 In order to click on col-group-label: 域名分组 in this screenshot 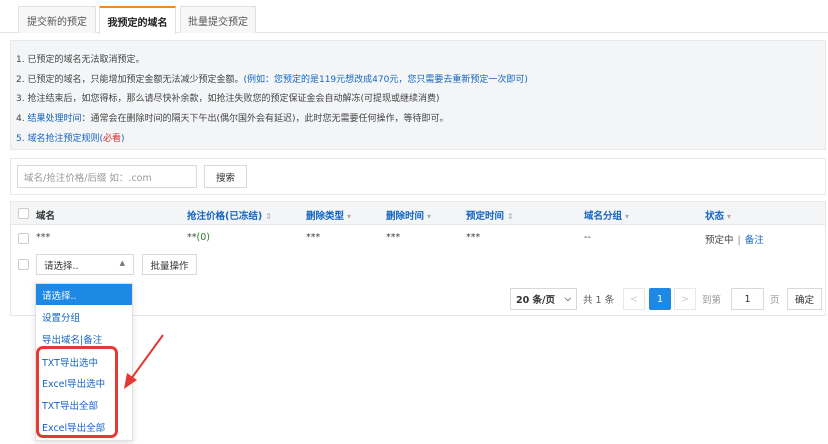, I will do `click(603, 216)`.